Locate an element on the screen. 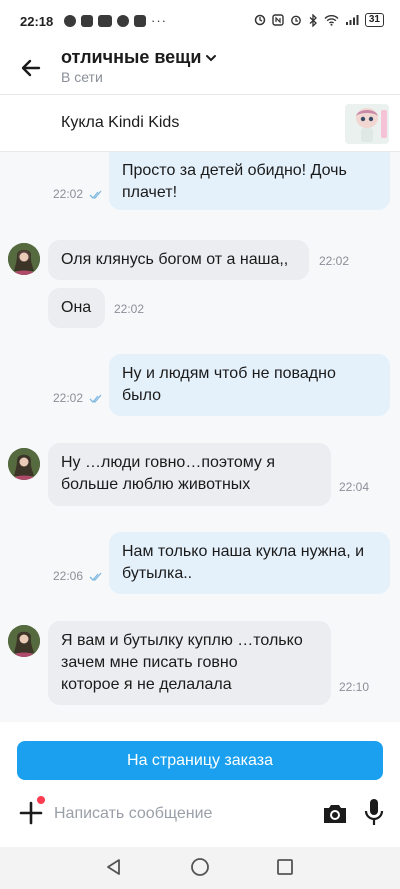 This screenshot has width=400, height=889. message-time: 22:10 is located at coordinates (354, 687).